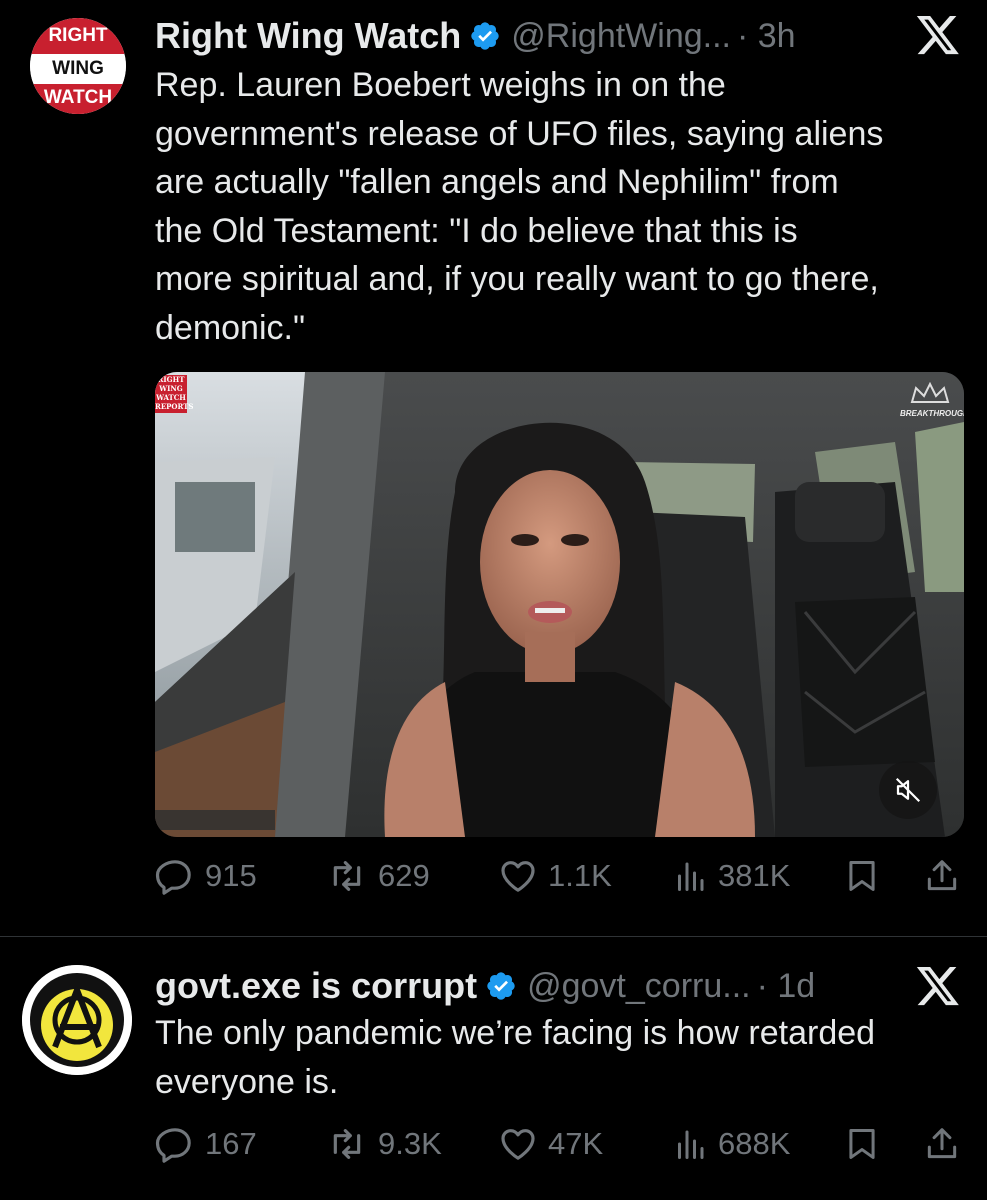 The width and height of the screenshot is (987, 1200). Describe the element at coordinates (171, 379) in the screenshot. I see `video-logo-line: RIGHT` at that location.